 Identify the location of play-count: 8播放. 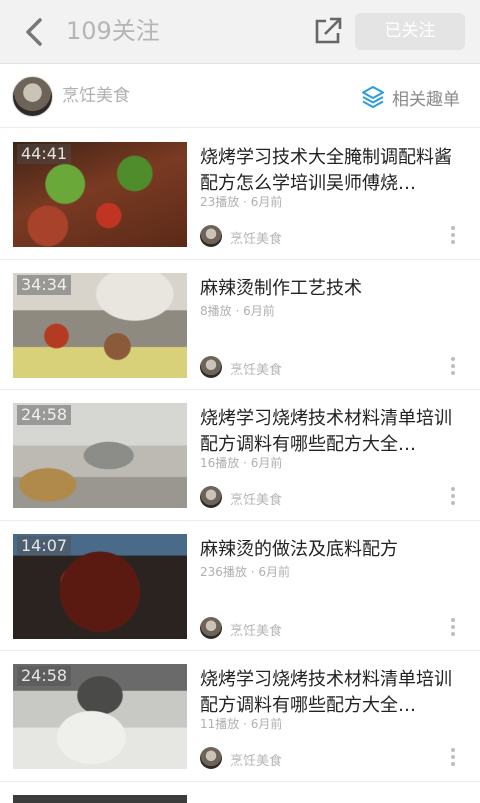
(216, 310).